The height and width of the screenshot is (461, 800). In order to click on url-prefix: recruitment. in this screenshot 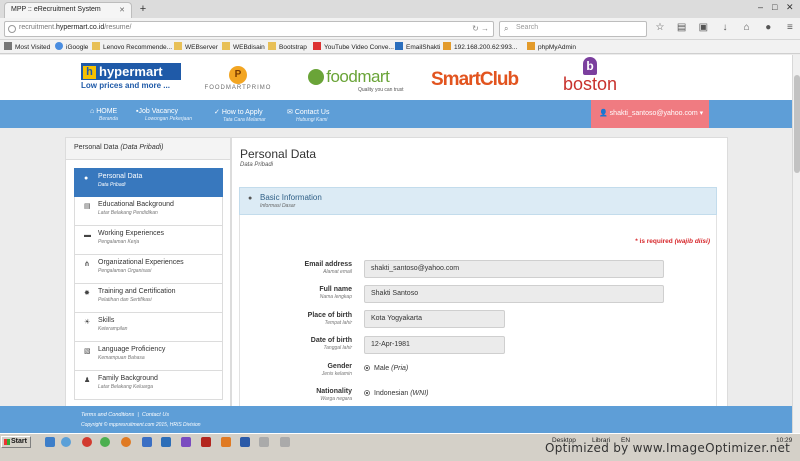, I will do `click(37, 27)`.